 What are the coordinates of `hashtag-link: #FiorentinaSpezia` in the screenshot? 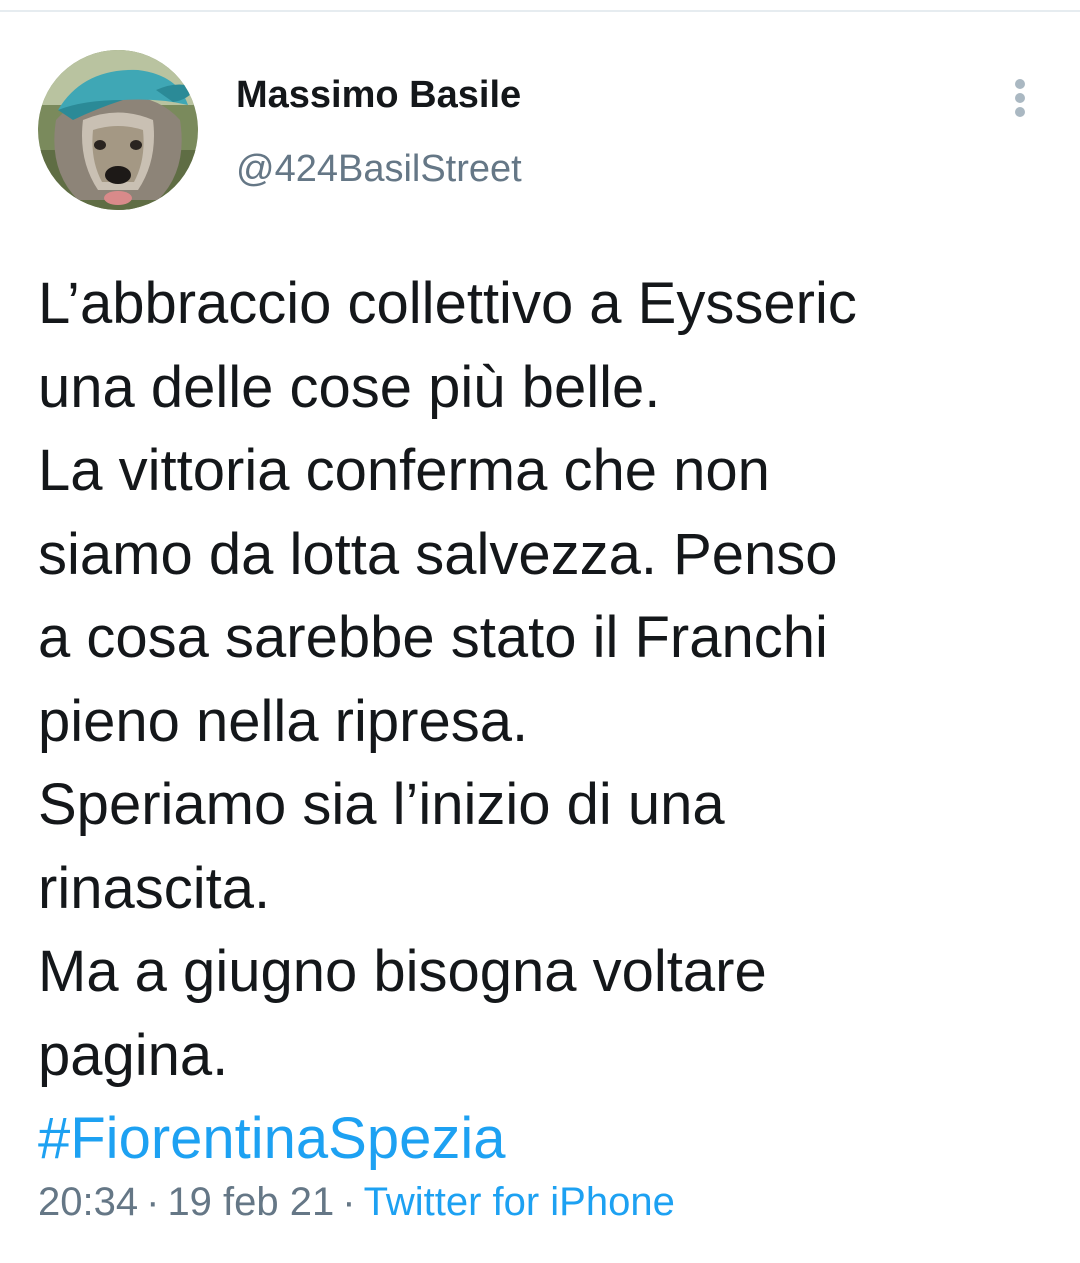 It's located at (543, 1139).